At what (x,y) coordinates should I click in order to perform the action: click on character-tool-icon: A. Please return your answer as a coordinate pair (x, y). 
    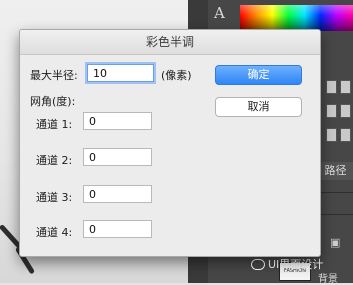
    Looking at the image, I should click on (219, 13).